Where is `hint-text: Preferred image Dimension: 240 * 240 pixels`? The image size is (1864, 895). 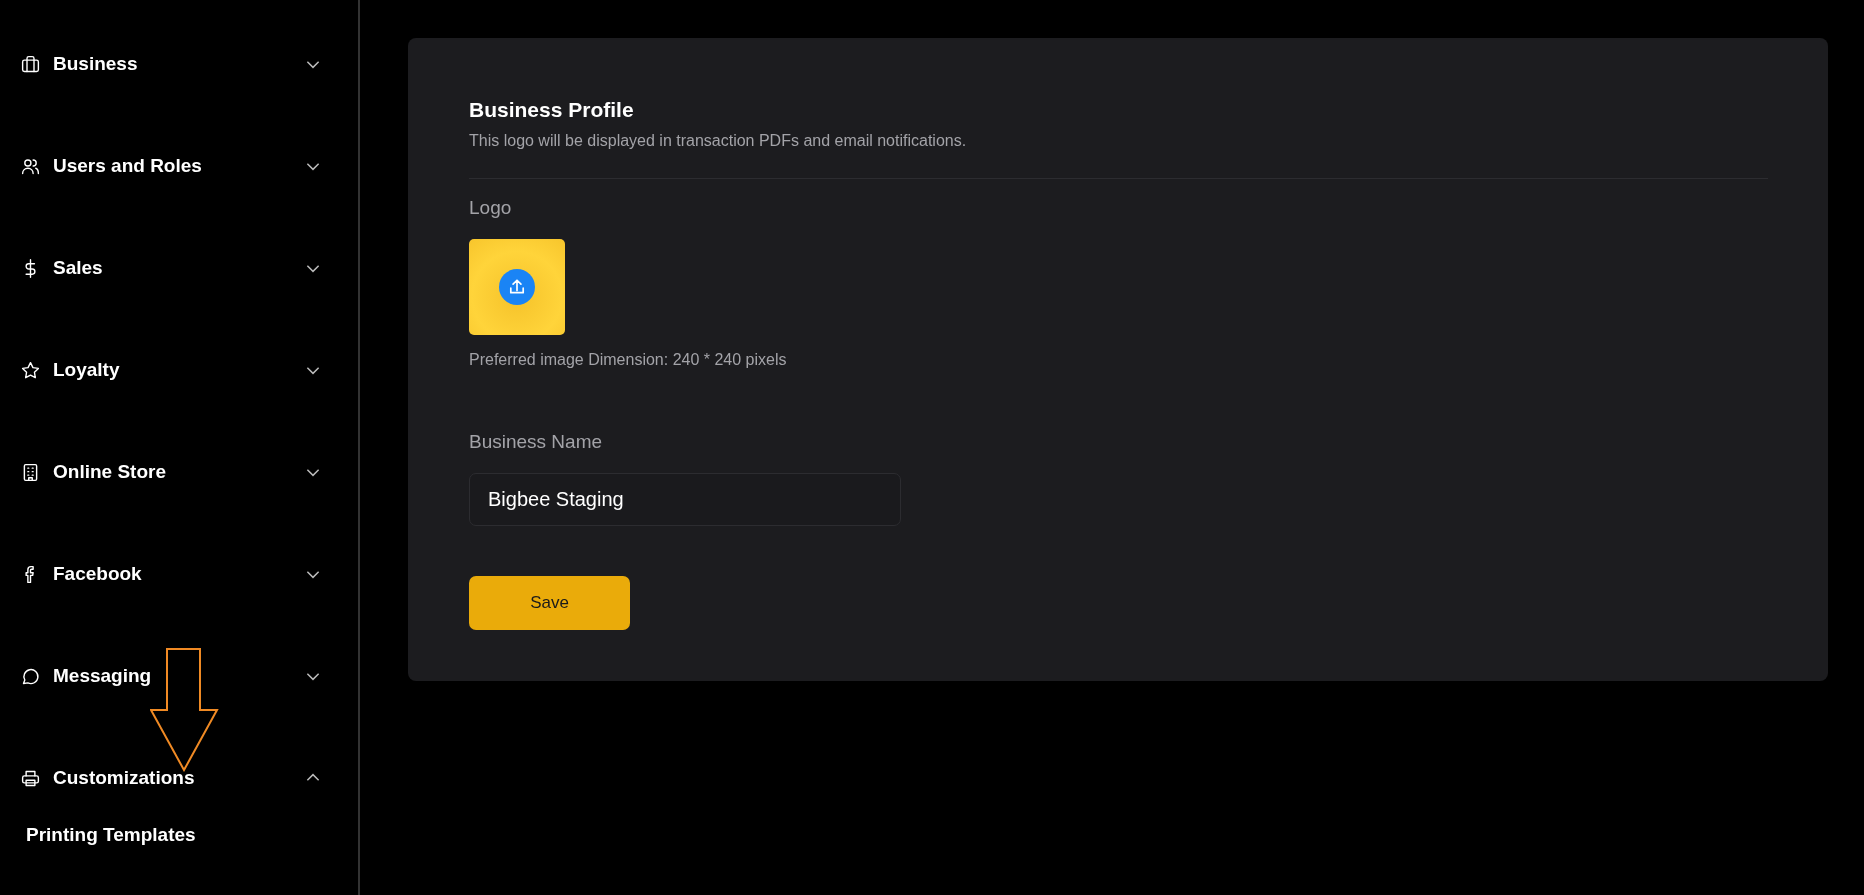
hint-text: Preferred image Dimension: 240 * 240 pixels is located at coordinates (628, 360).